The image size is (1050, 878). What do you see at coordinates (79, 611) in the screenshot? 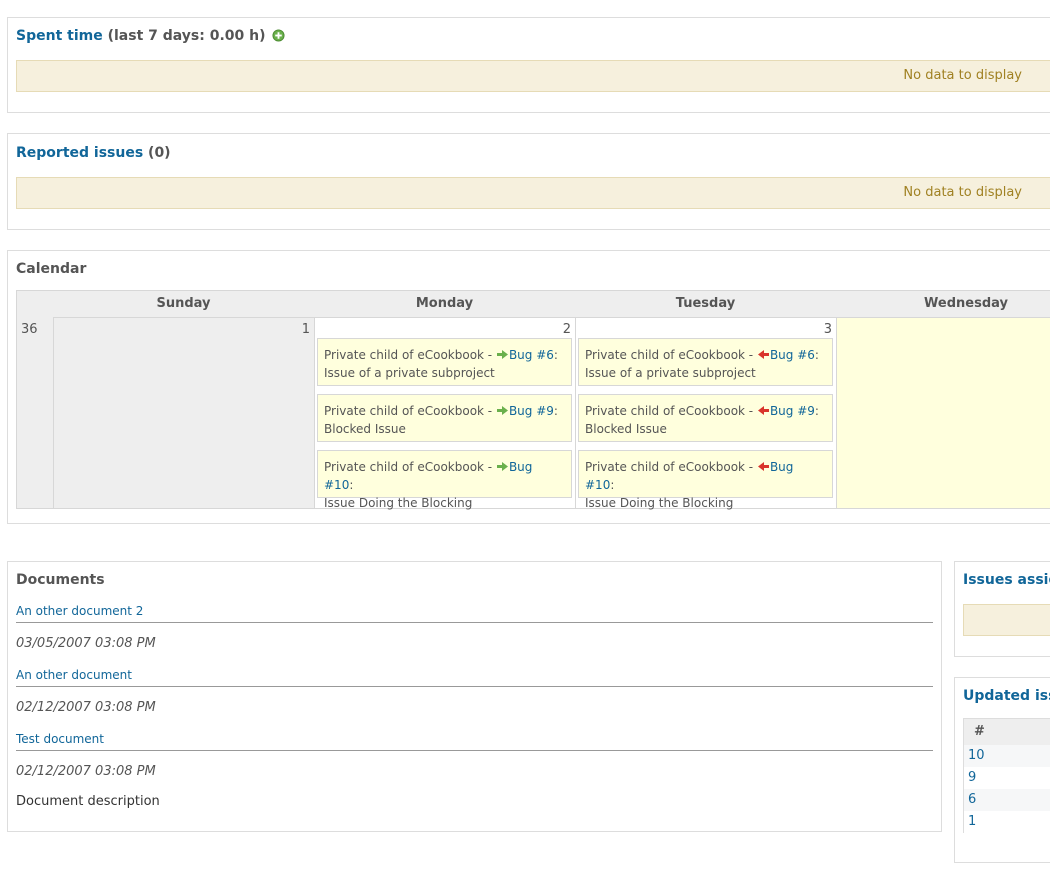
I see `document-link: An other document 2` at bounding box center [79, 611].